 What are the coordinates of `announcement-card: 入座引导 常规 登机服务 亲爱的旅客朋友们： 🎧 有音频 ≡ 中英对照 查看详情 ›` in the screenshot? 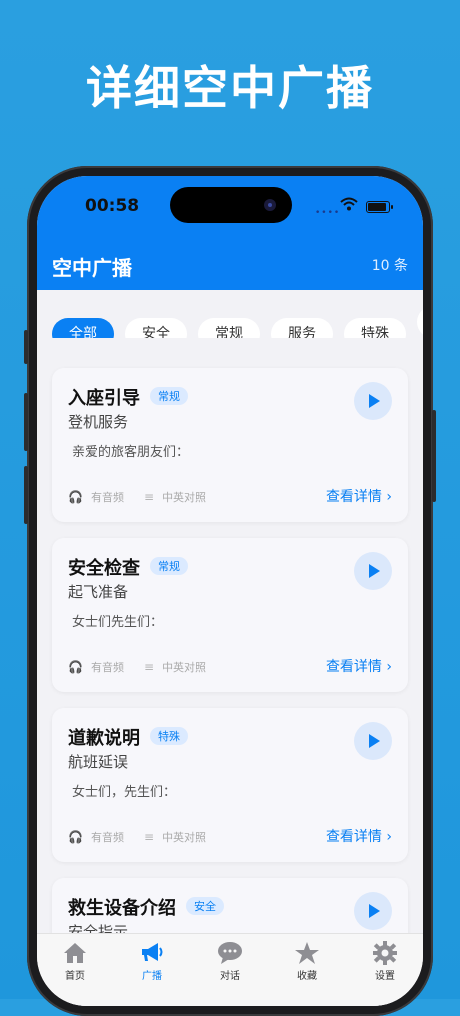 It's located at (230, 445).